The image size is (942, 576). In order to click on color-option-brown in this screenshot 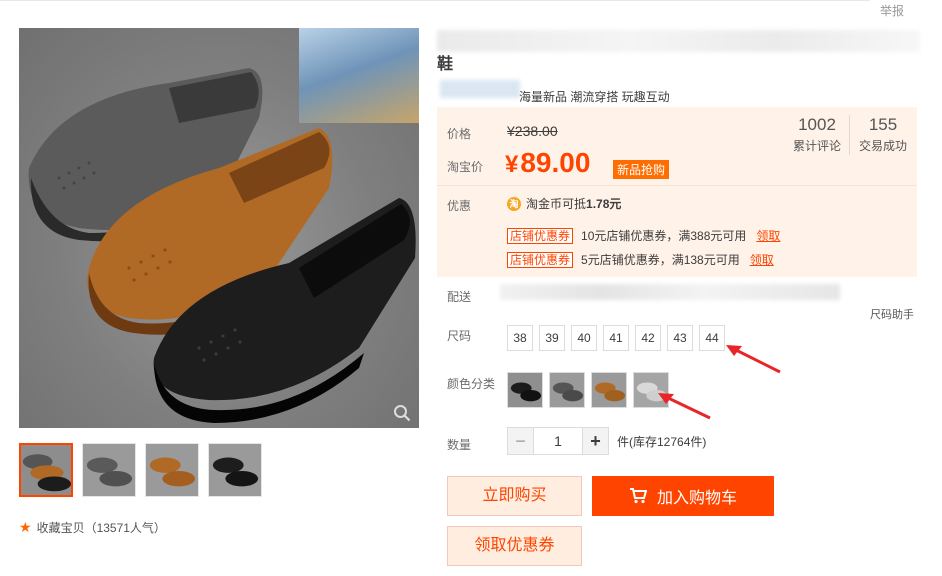, I will do `click(609, 390)`.